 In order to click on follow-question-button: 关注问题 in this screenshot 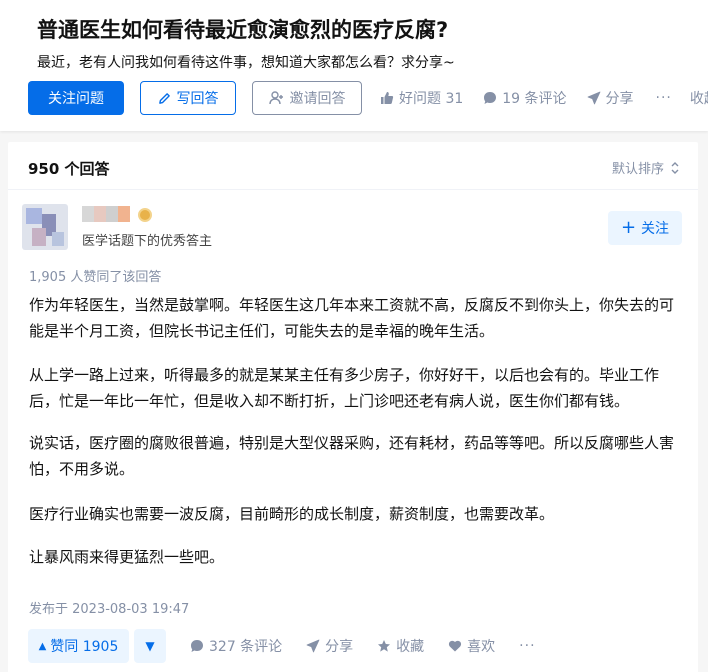, I will do `click(76, 98)`.